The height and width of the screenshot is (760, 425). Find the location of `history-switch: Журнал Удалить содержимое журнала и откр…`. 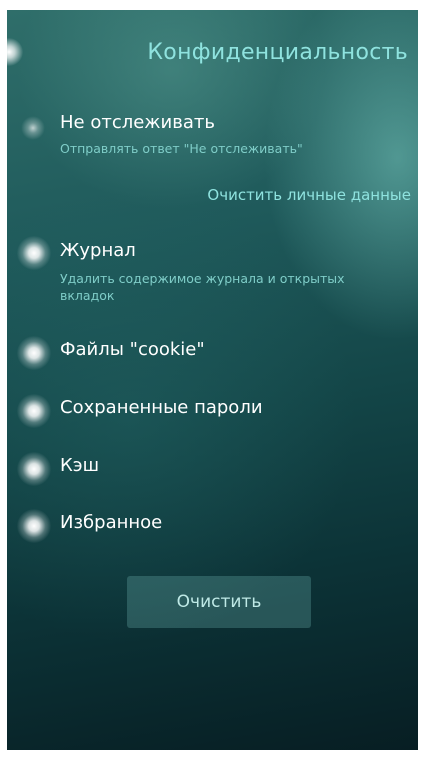

history-switch: Журнал Удалить содержимое журнала и откр… is located at coordinates (212, 276).